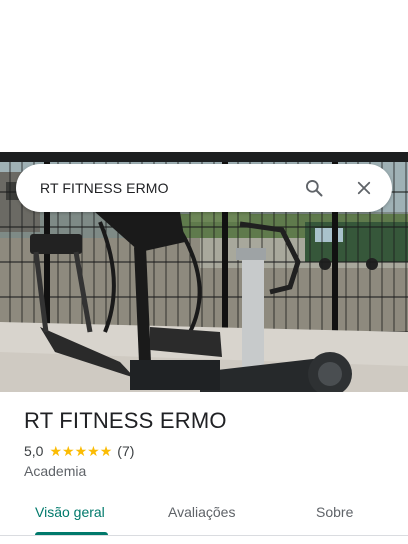 Image resolution: width=408 pixels, height=544 pixels. I want to click on tab-reviews: Avaliações, so click(201, 512).